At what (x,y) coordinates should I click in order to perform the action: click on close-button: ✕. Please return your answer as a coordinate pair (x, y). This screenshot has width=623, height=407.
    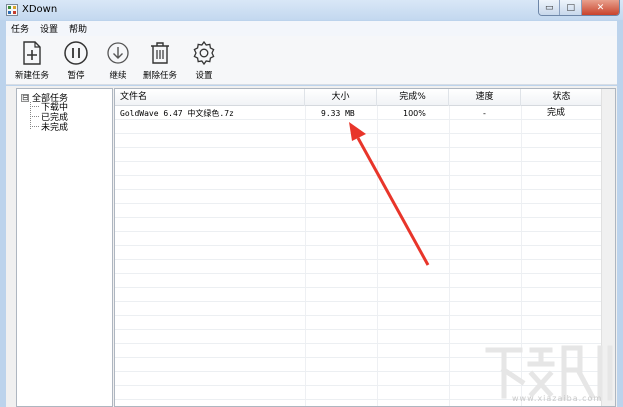
    Looking at the image, I should click on (600, 7).